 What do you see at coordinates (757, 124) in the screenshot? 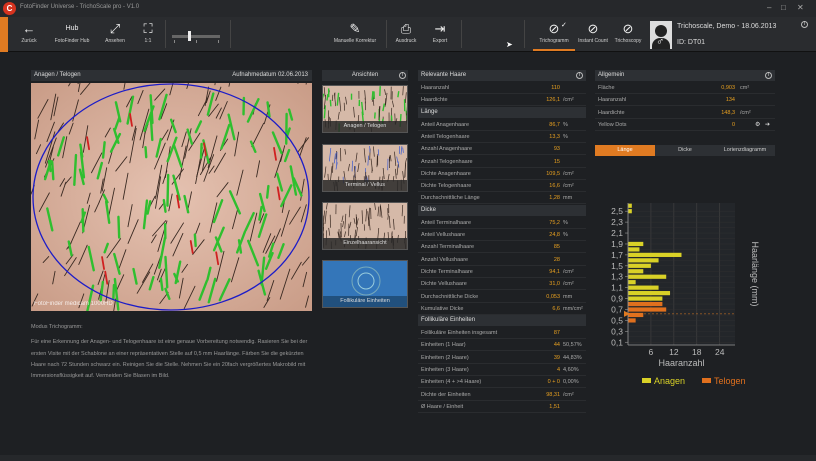
I see `settings-icon: ⚙` at bounding box center [757, 124].